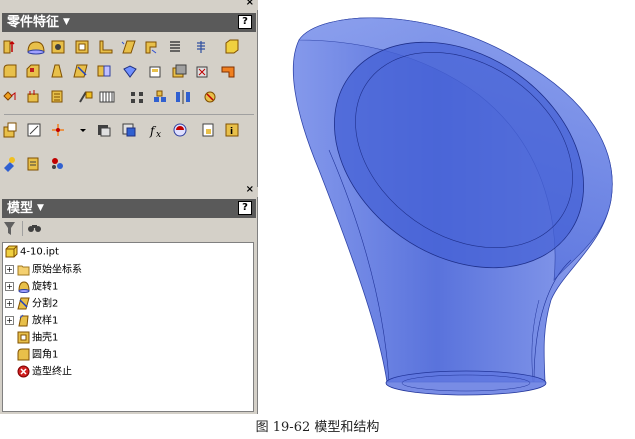  What do you see at coordinates (155, 132) in the screenshot?
I see `parameters-icon: fx` at bounding box center [155, 132].